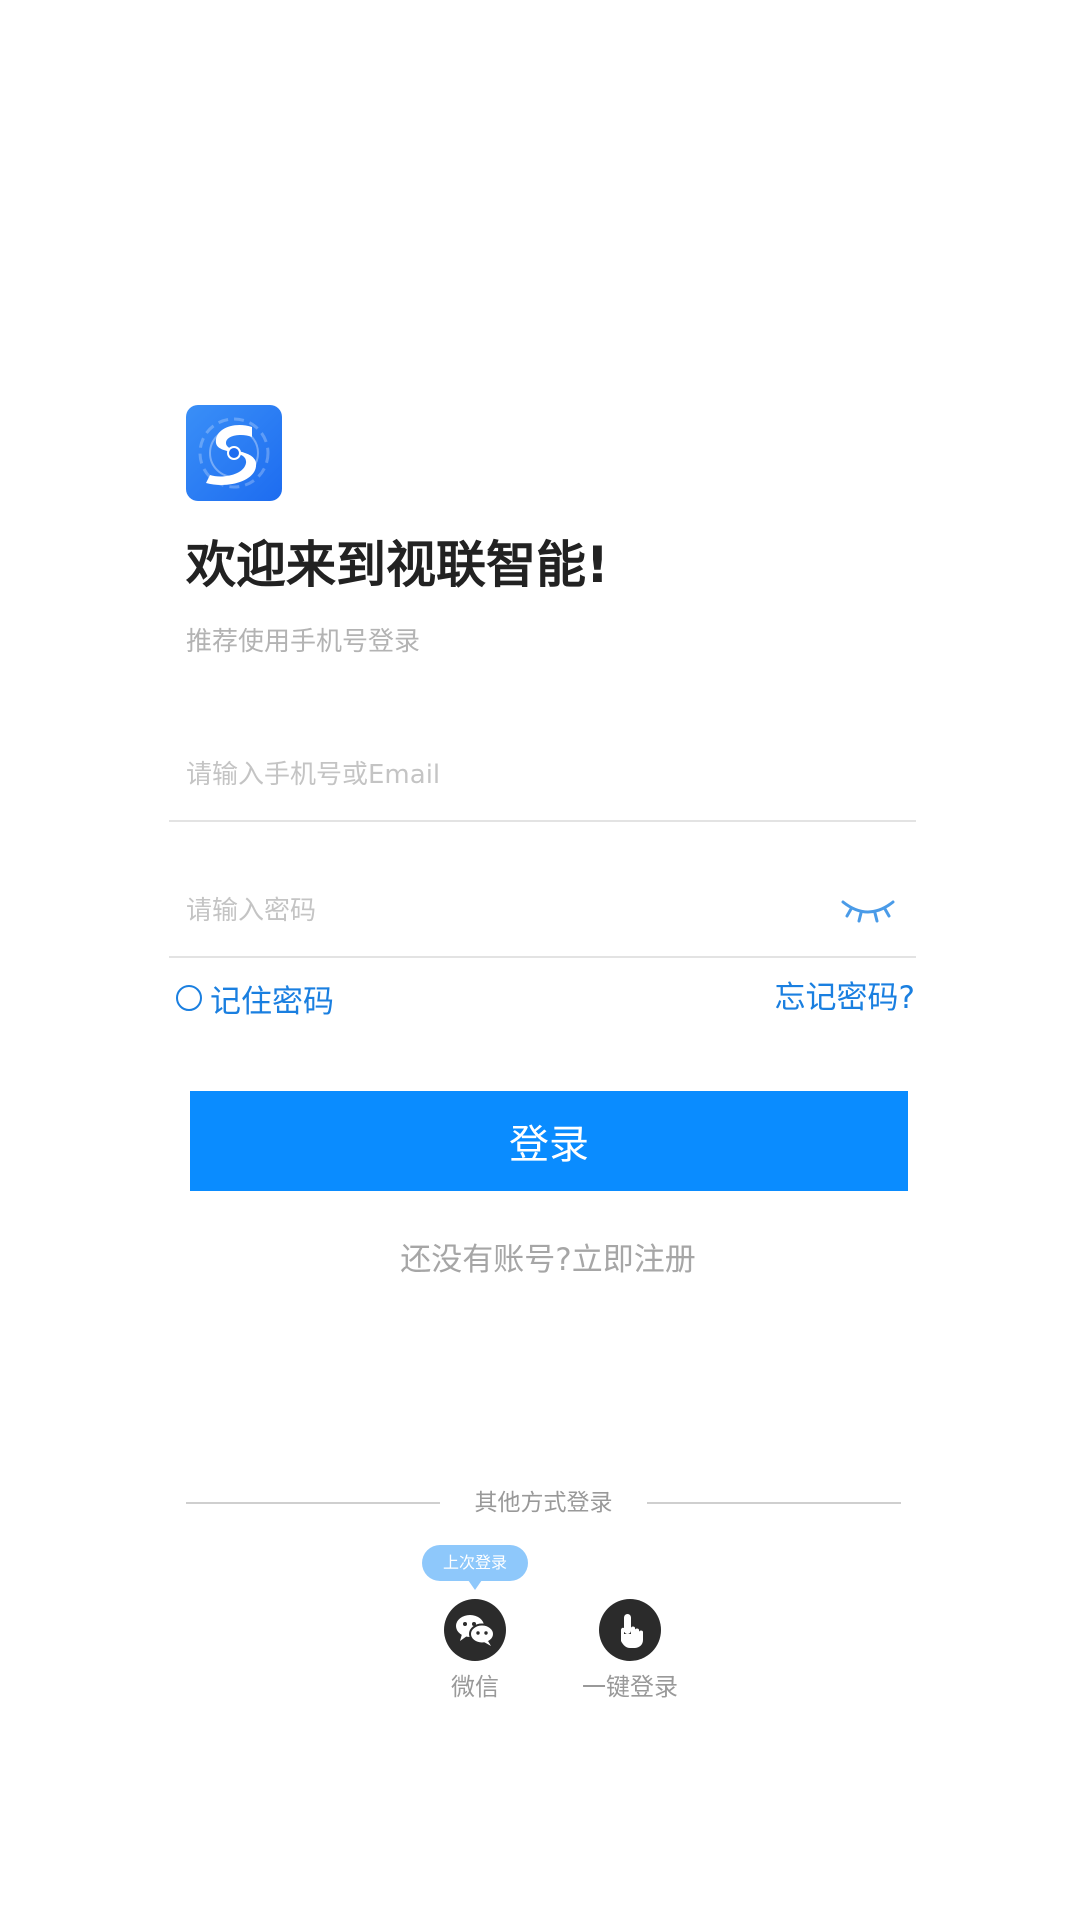 This screenshot has width=1080, height=1920. What do you see at coordinates (234, 453) in the screenshot?
I see `app-logo-icon` at bounding box center [234, 453].